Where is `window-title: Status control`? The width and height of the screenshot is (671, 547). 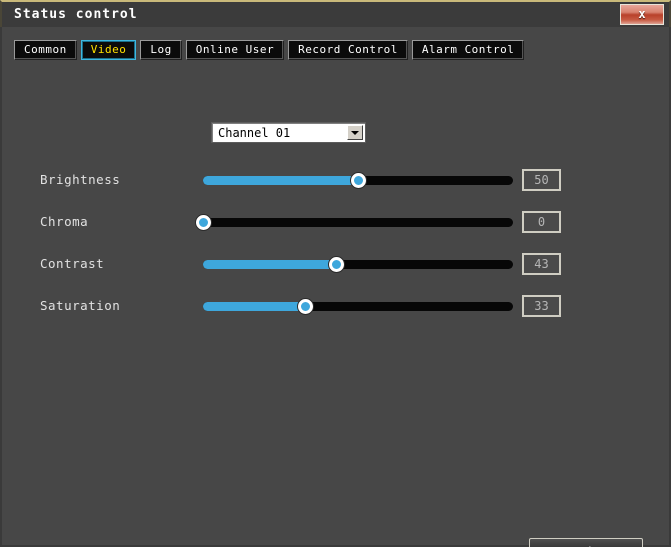
window-title: Status control is located at coordinates (76, 14).